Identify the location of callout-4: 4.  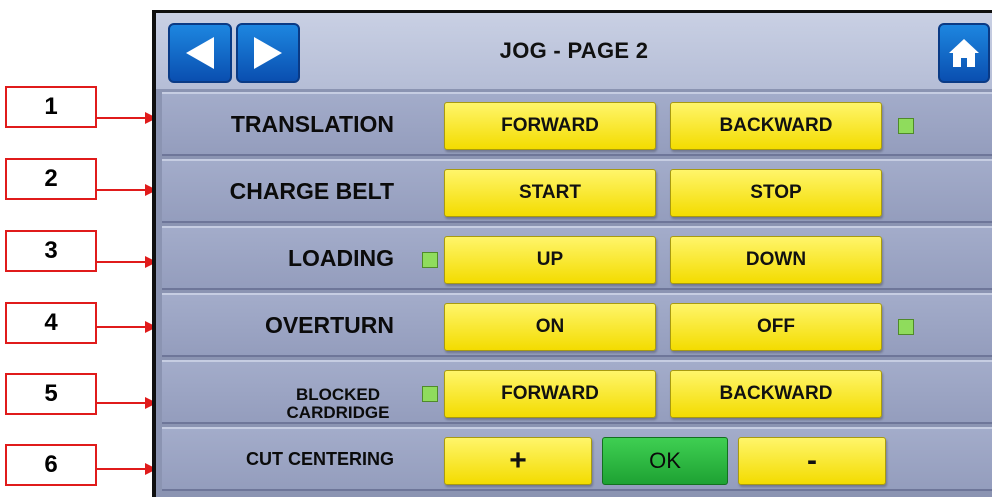
(51, 323).